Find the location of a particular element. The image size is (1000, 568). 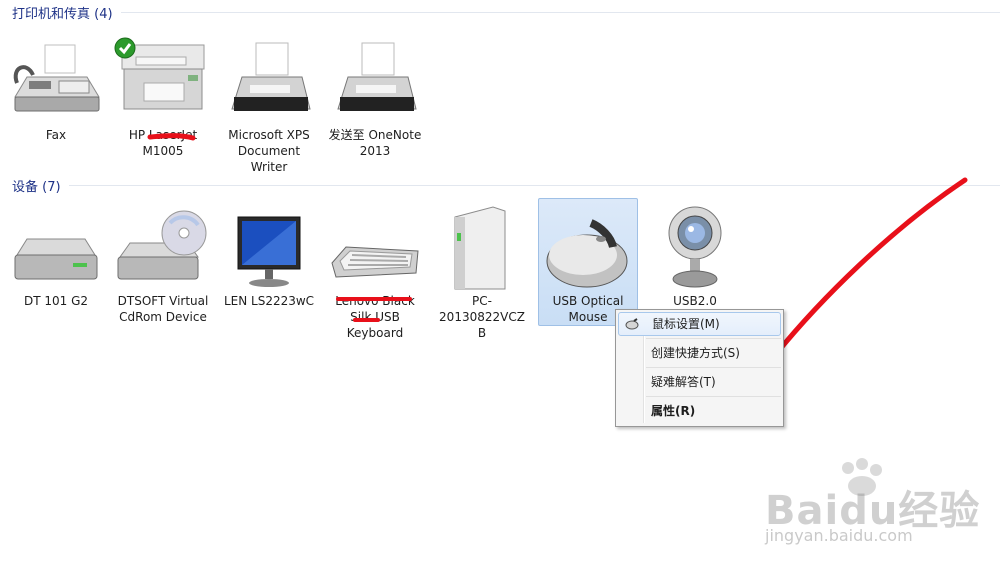

menu-item-properties: 属性(R) is located at coordinates (699, 411).